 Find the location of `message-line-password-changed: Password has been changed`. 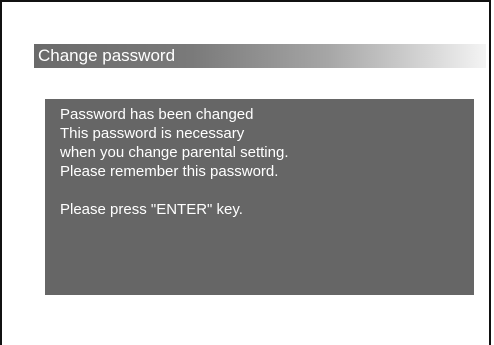

message-line-password-changed: Password has been changed is located at coordinates (157, 114).